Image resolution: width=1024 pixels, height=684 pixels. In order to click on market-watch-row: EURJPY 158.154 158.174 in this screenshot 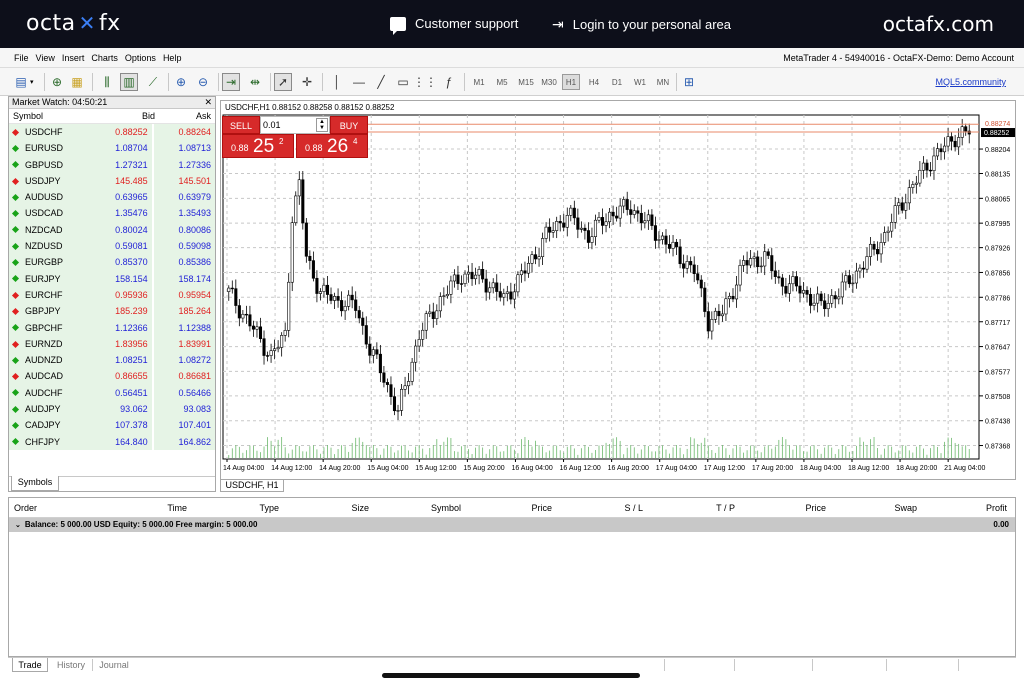, I will do `click(112, 278)`.